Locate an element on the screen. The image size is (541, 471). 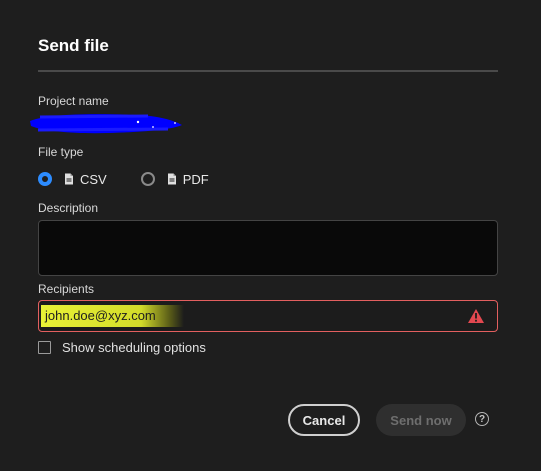
radio-pdf-indicator is located at coordinates (147, 179).